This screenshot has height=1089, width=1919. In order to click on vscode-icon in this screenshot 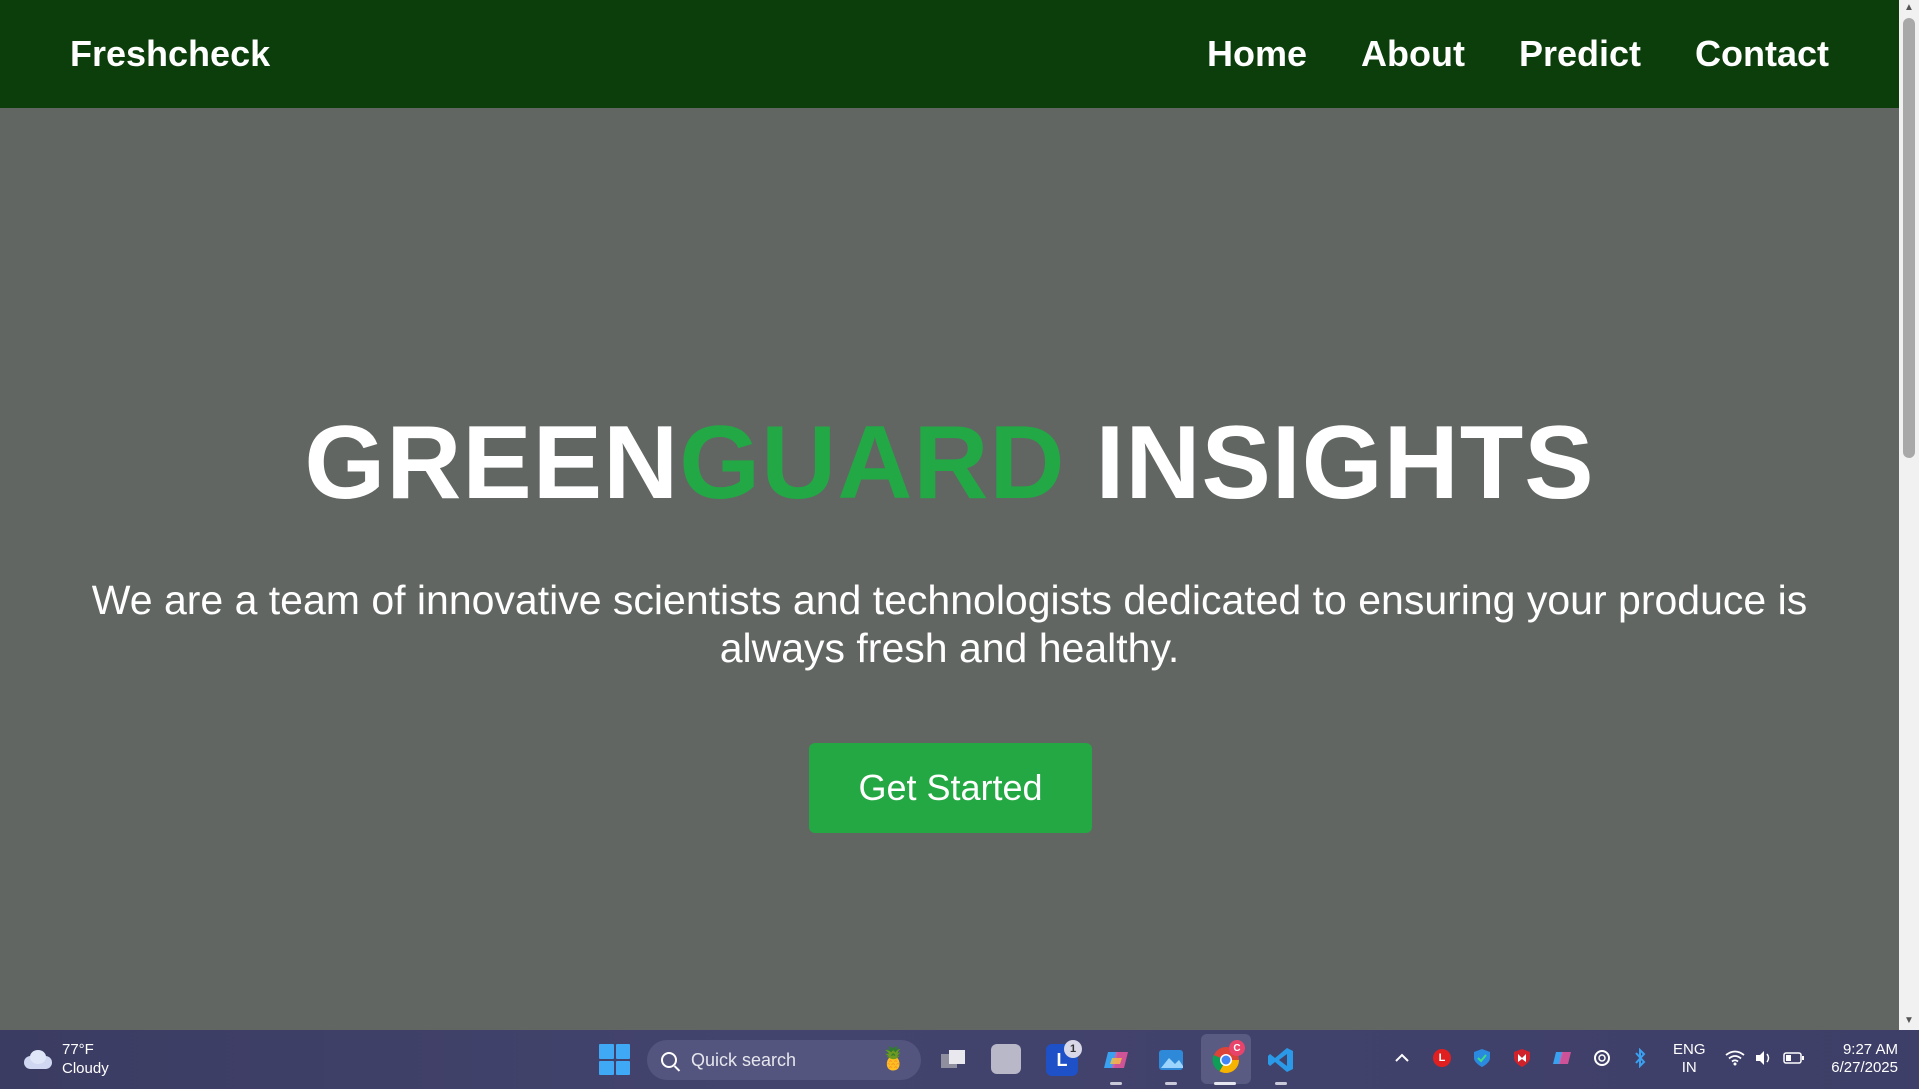, I will do `click(1281, 1060)`.